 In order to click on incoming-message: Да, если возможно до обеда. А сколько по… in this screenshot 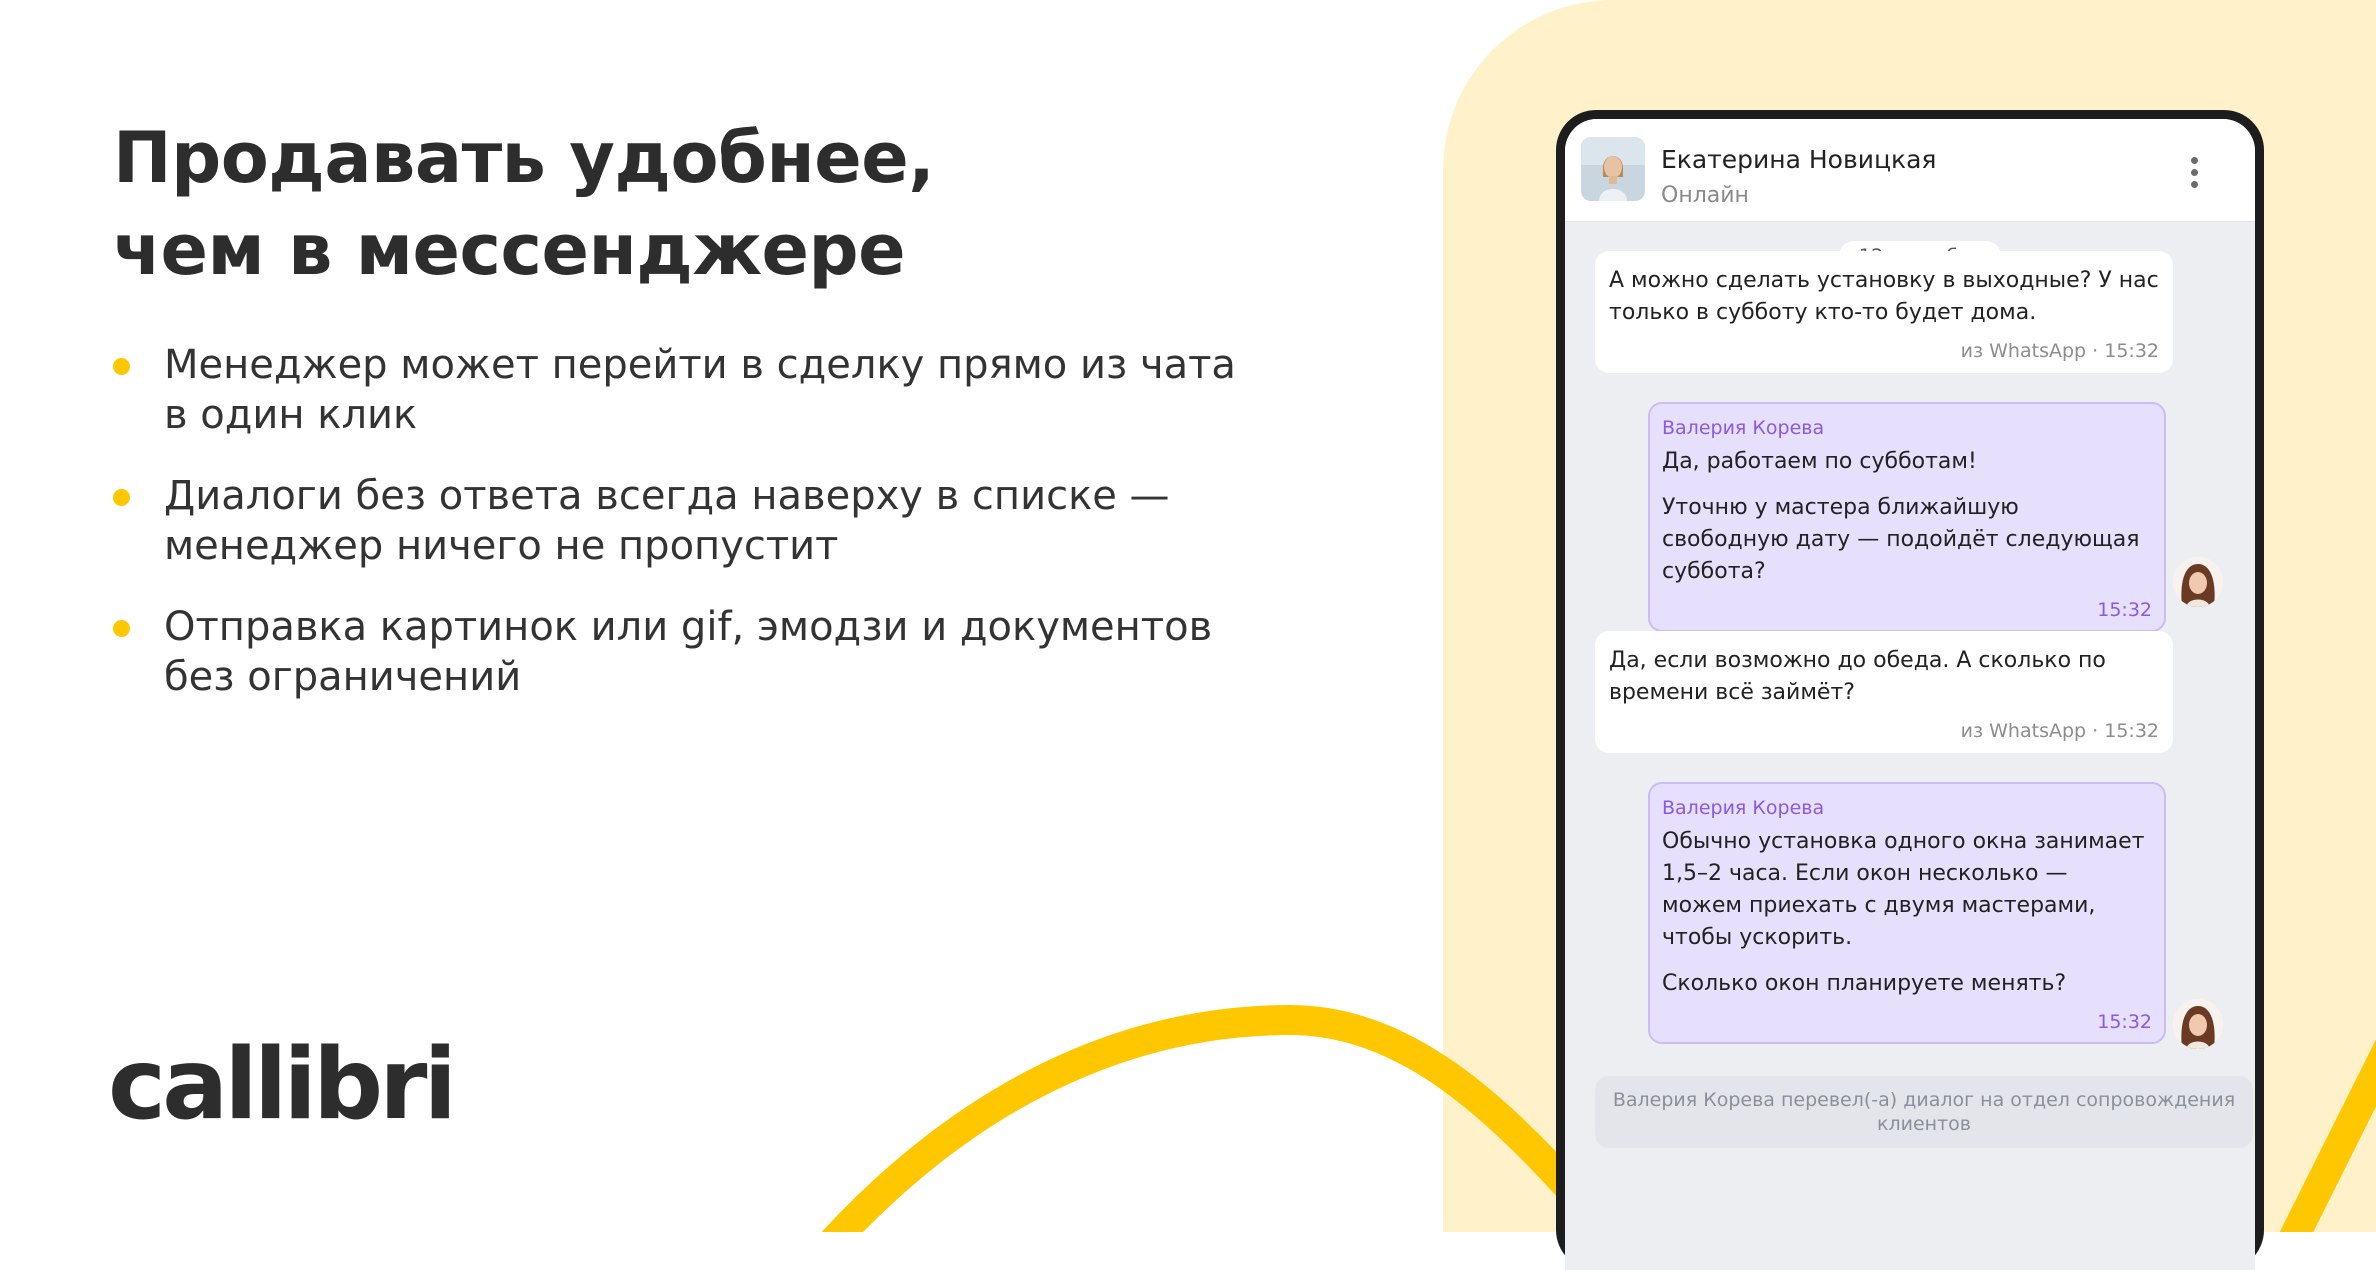, I will do `click(1884, 692)`.